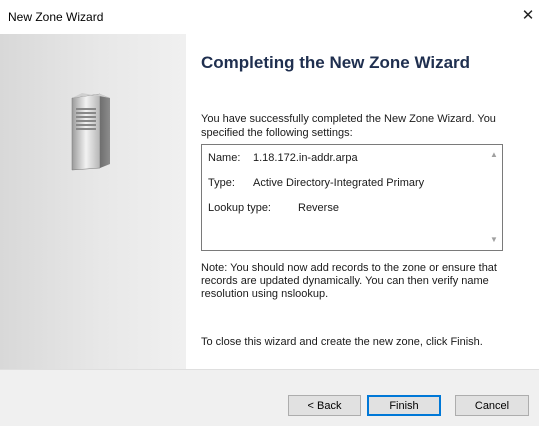 The image size is (539, 426). What do you see at coordinates (221, 183) in the screenshot?
I see `setting-label: Type:` at bounding box center [221, 183].